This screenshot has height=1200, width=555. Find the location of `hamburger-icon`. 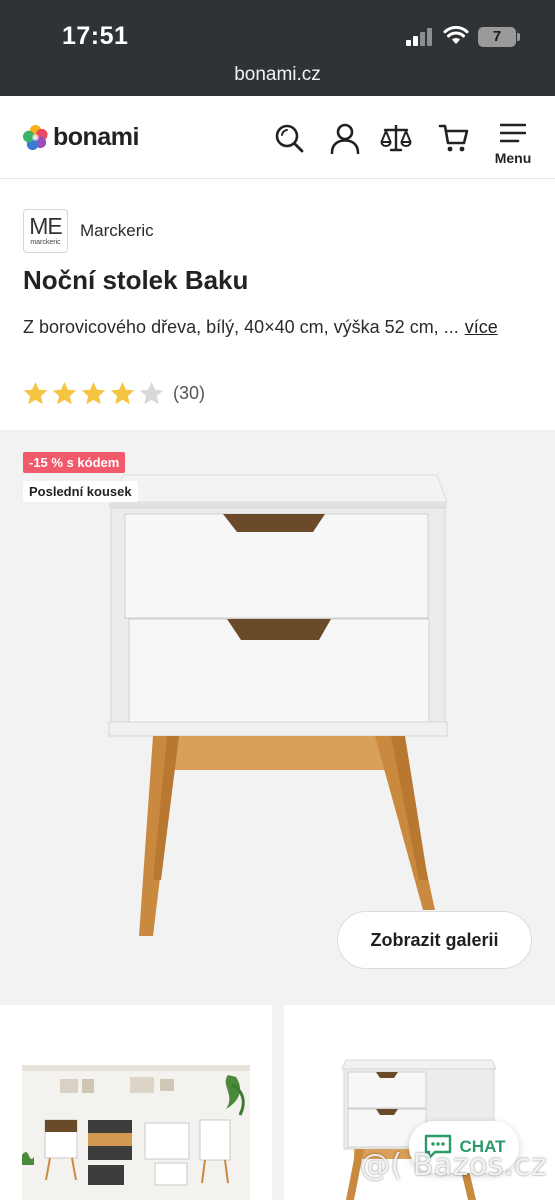

hamburger-icon is located at coordinates (513, 133).